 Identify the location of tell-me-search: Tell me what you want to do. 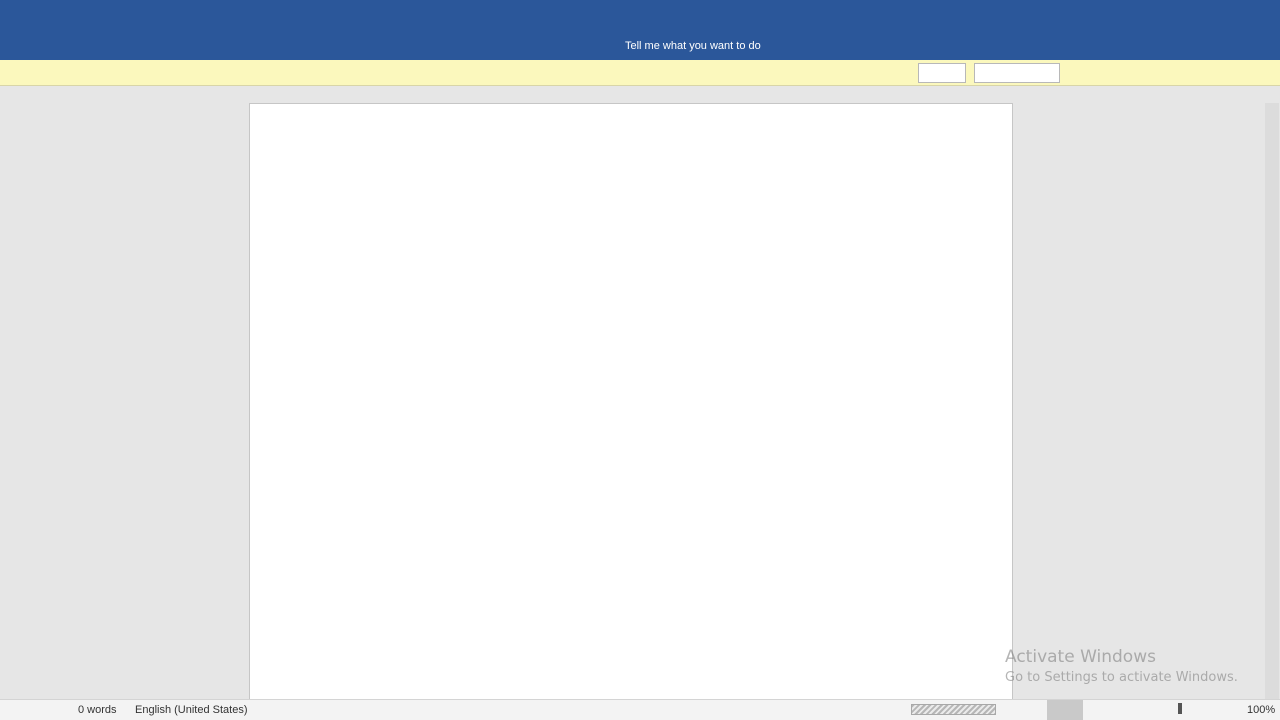
(693, 46).